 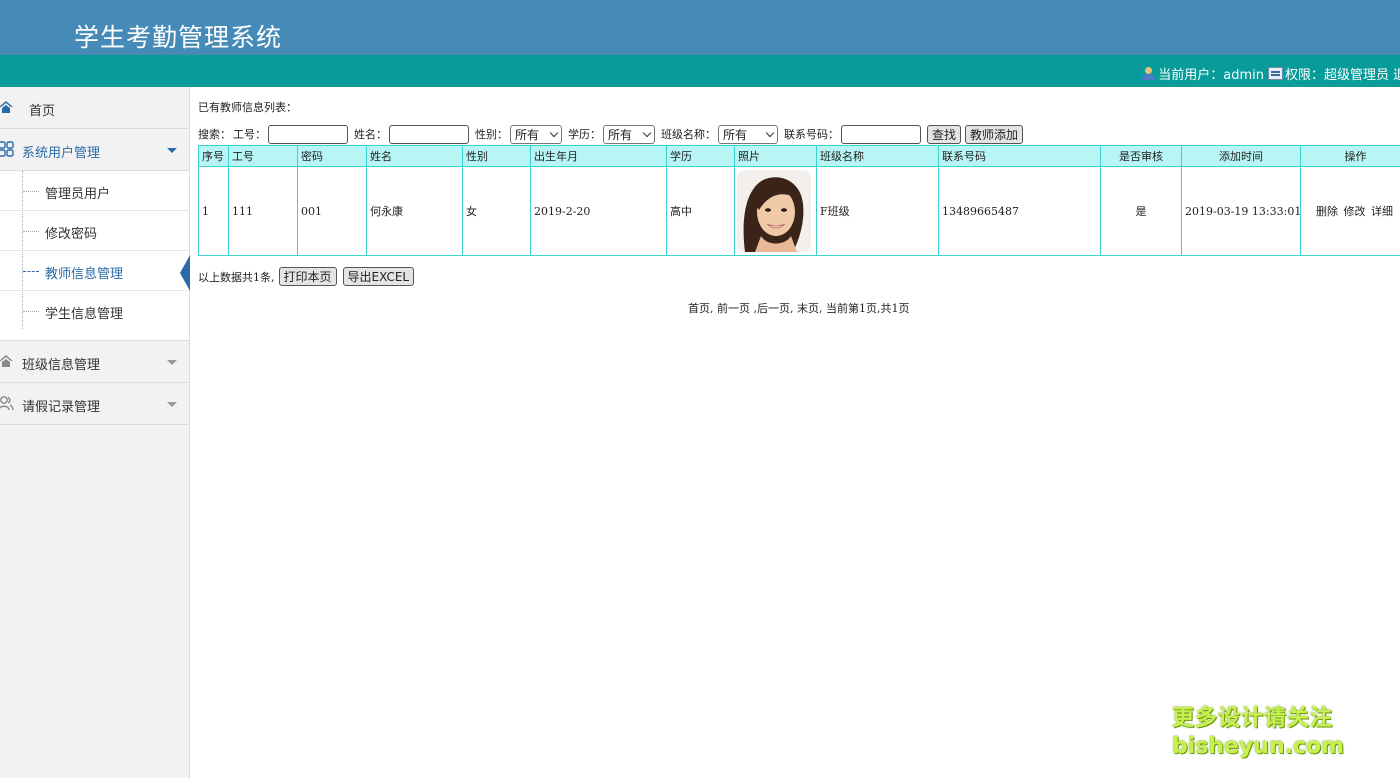 I want to click on cell-photo, so click(x=775, y=211).